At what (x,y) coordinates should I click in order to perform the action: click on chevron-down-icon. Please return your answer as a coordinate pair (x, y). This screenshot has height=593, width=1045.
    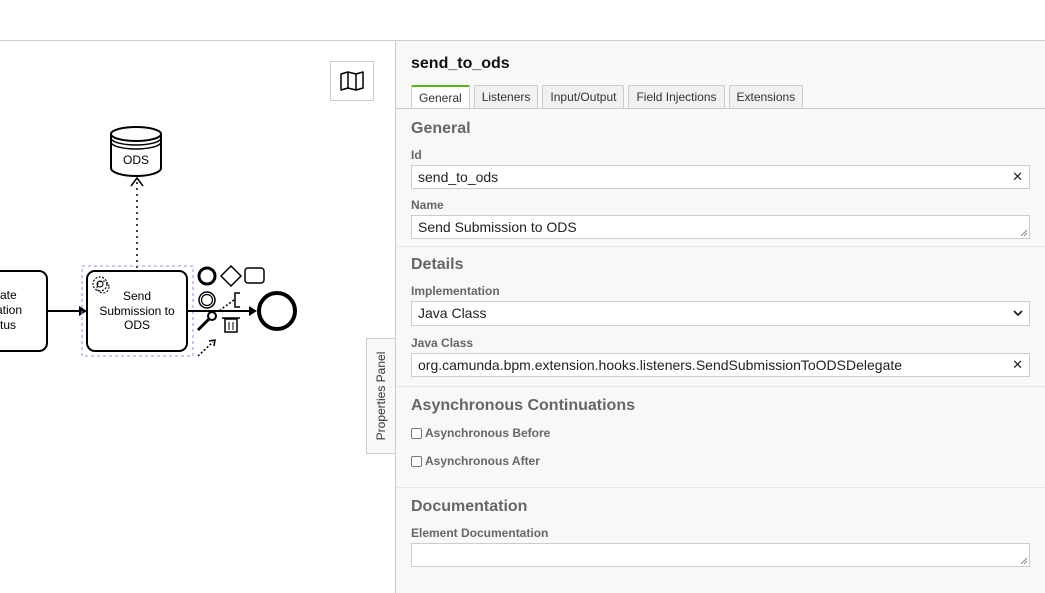
    Looking at the image, I should click on (1018, 313).